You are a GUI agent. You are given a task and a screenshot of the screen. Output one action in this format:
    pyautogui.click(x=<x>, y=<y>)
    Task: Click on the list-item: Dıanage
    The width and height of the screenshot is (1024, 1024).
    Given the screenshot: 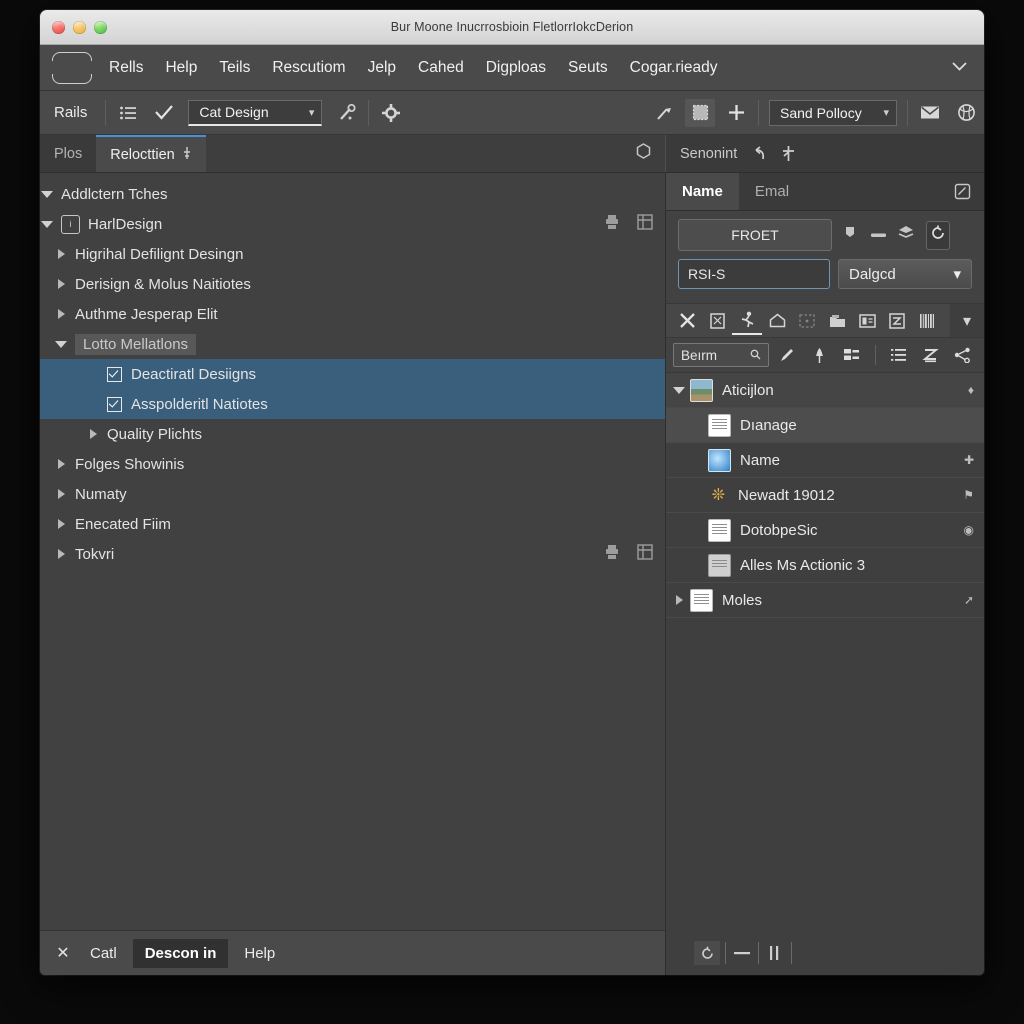 What is the action you would take?
    pyautogui.click(x=825, y=425)
    